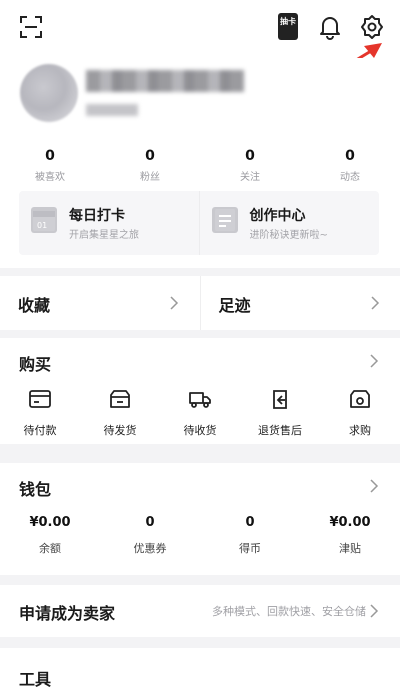 The height and width of the screenshot is (699, 400). What do you see at coordinates (40, 413) in the screenshot?
I see `pending-payment: 待付款` at bounding box center [40, 413].